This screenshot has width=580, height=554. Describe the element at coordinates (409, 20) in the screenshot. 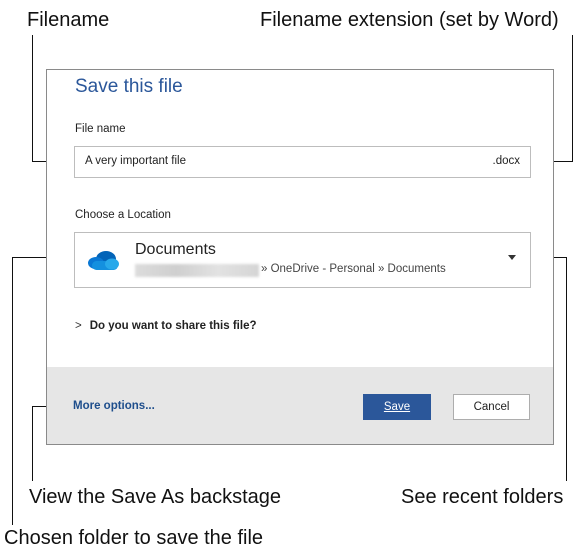

I see `callout-extension: Filename extension (set by Word)` at that location.